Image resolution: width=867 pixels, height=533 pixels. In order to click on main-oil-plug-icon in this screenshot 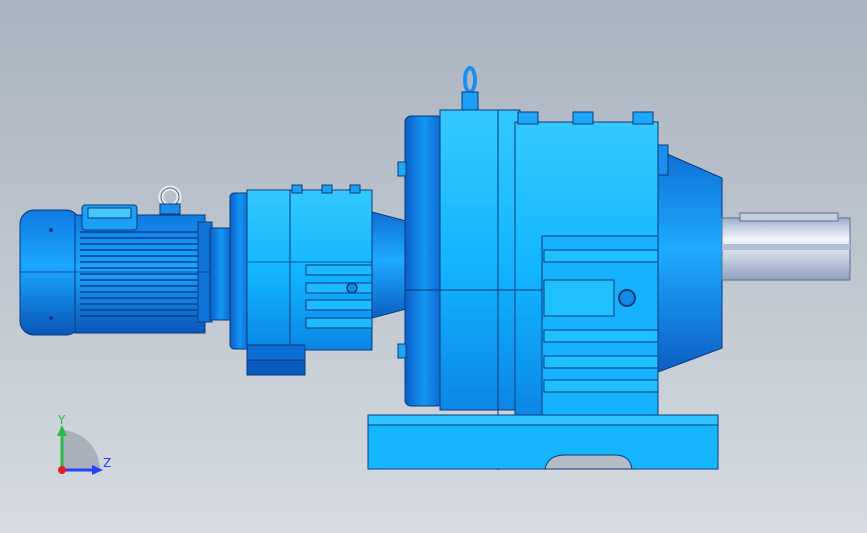, I will do `click(627, 298)`.